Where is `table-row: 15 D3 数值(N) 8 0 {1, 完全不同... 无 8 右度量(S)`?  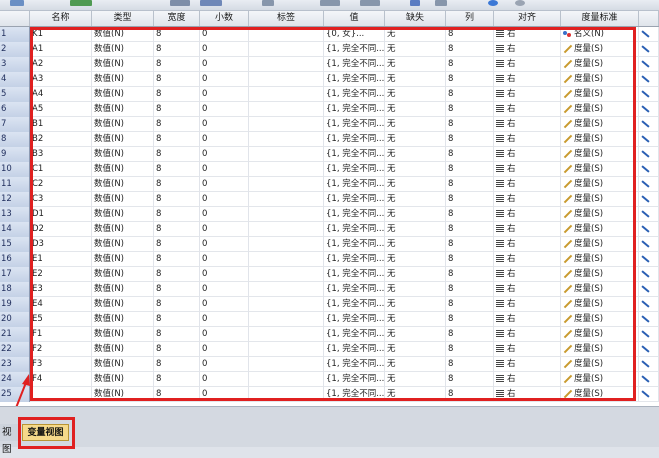
table-row: 15 D3 数值(N) 8 0 {1, 完全不同... 无 8 右度量(S) is located at coordinates (329, 244).